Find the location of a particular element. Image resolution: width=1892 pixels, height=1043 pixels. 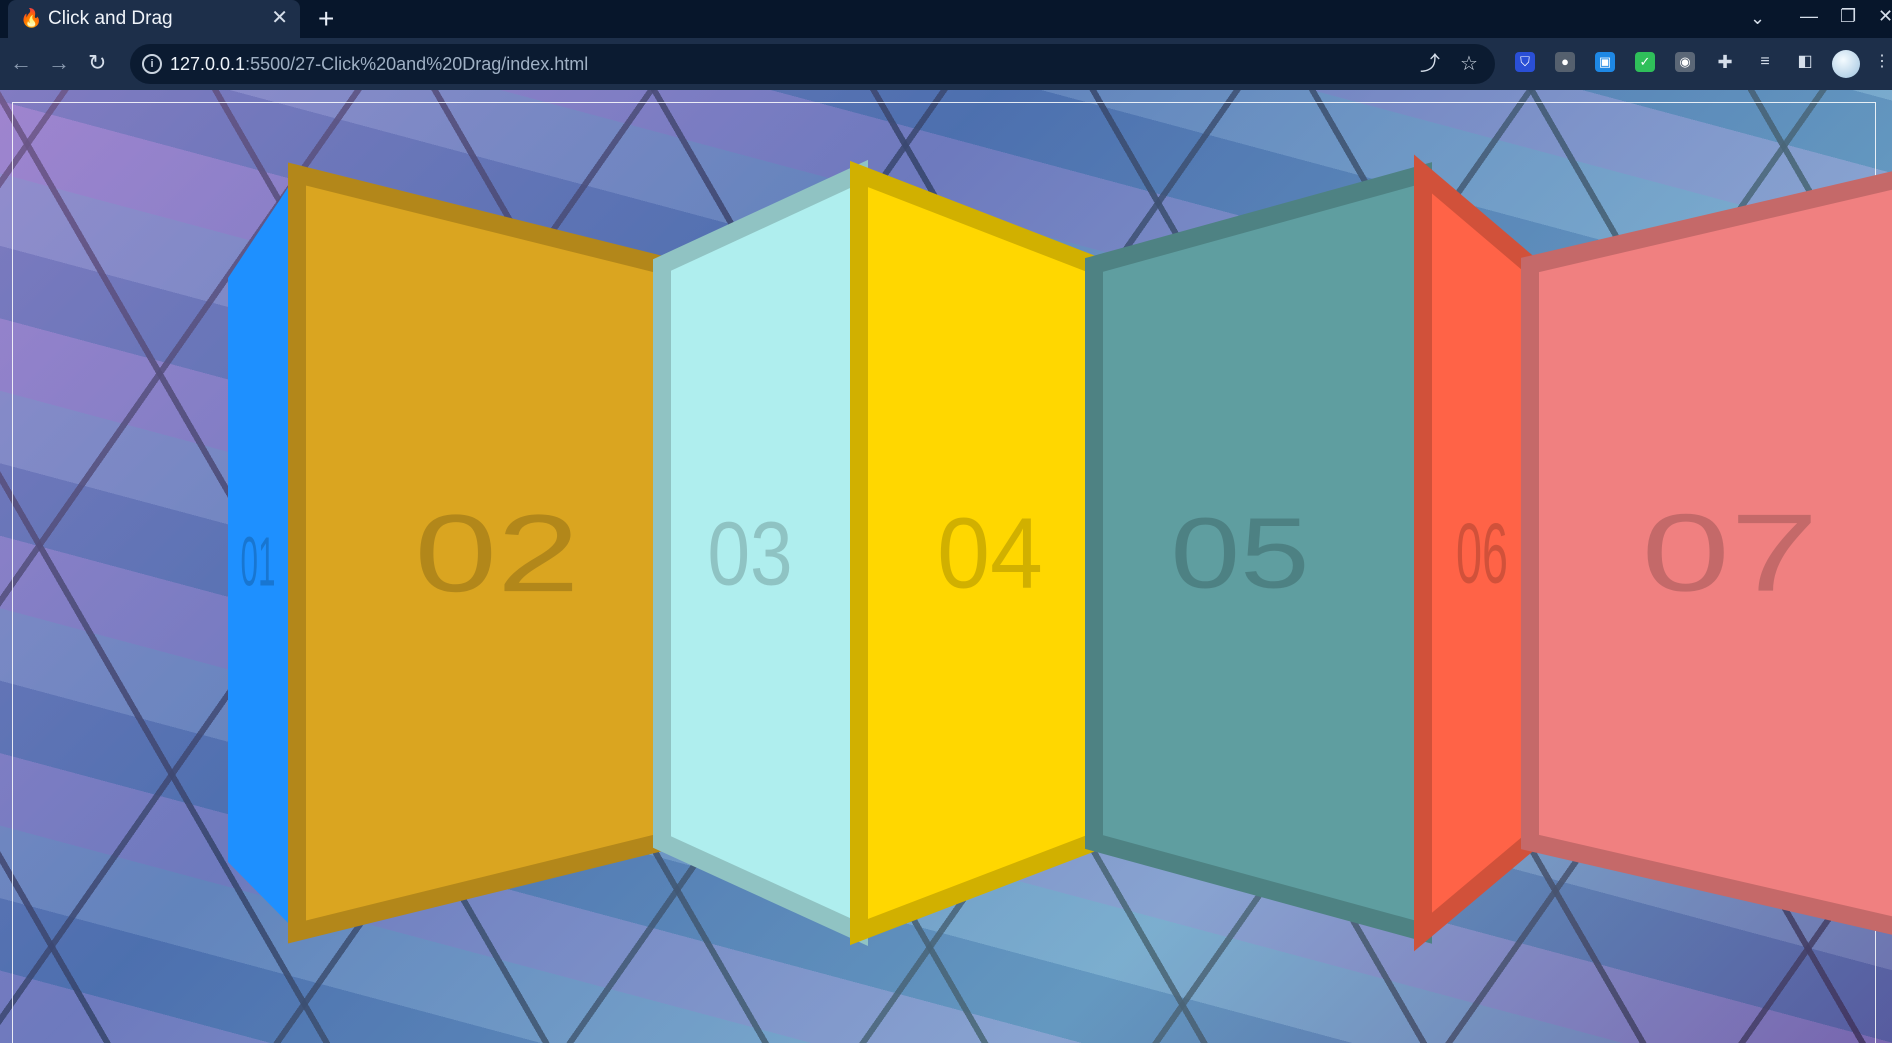

panel-label: 03 is located at coordinates (749, 553).